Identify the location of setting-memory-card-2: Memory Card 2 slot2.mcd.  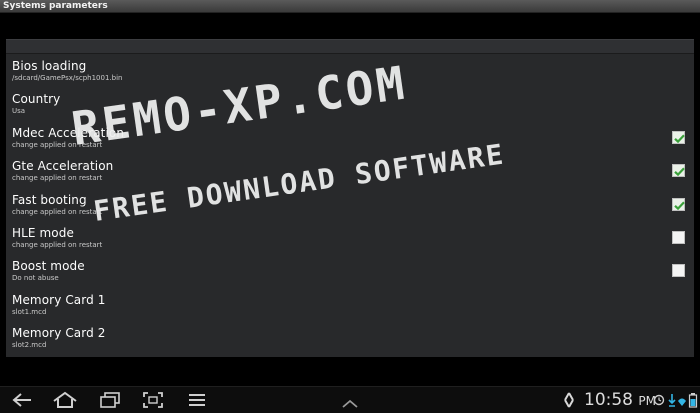
(350, 337).